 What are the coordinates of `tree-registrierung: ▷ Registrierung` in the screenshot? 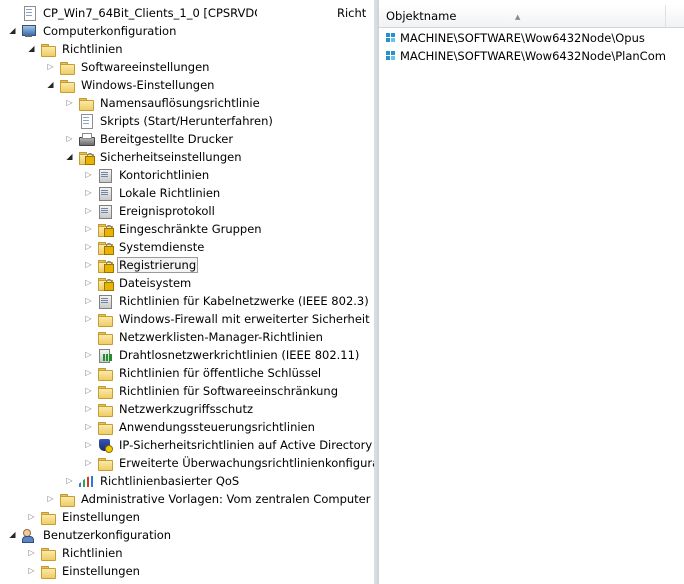 It's located at (141, 265).